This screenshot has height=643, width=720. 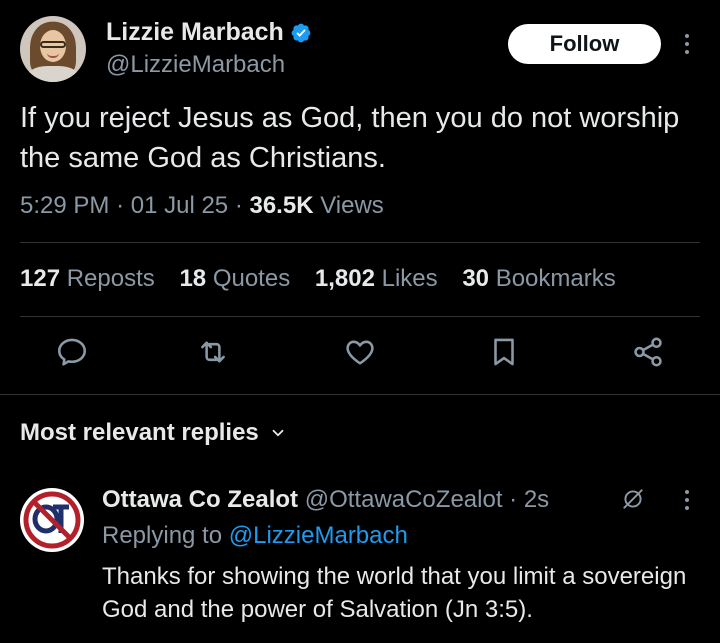 I want to click on follow-button: Follow, so click(x=584, y=44).